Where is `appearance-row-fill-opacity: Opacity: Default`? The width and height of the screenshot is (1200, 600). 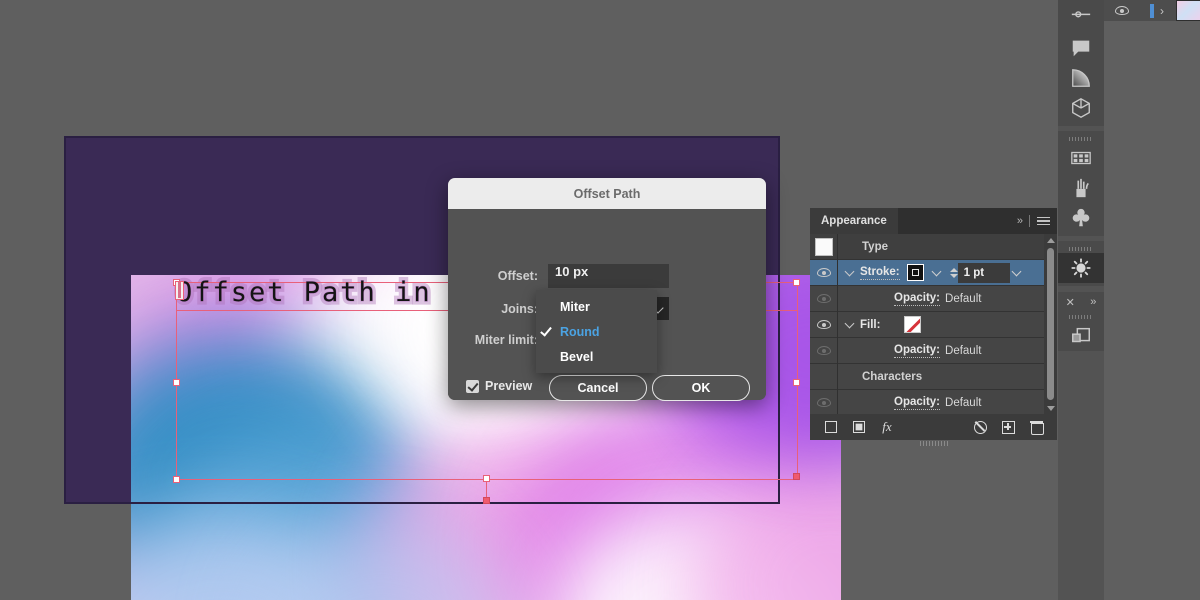 appearance-row-fill-opacity: Opacity: Default is located at coordinates (933, 350).